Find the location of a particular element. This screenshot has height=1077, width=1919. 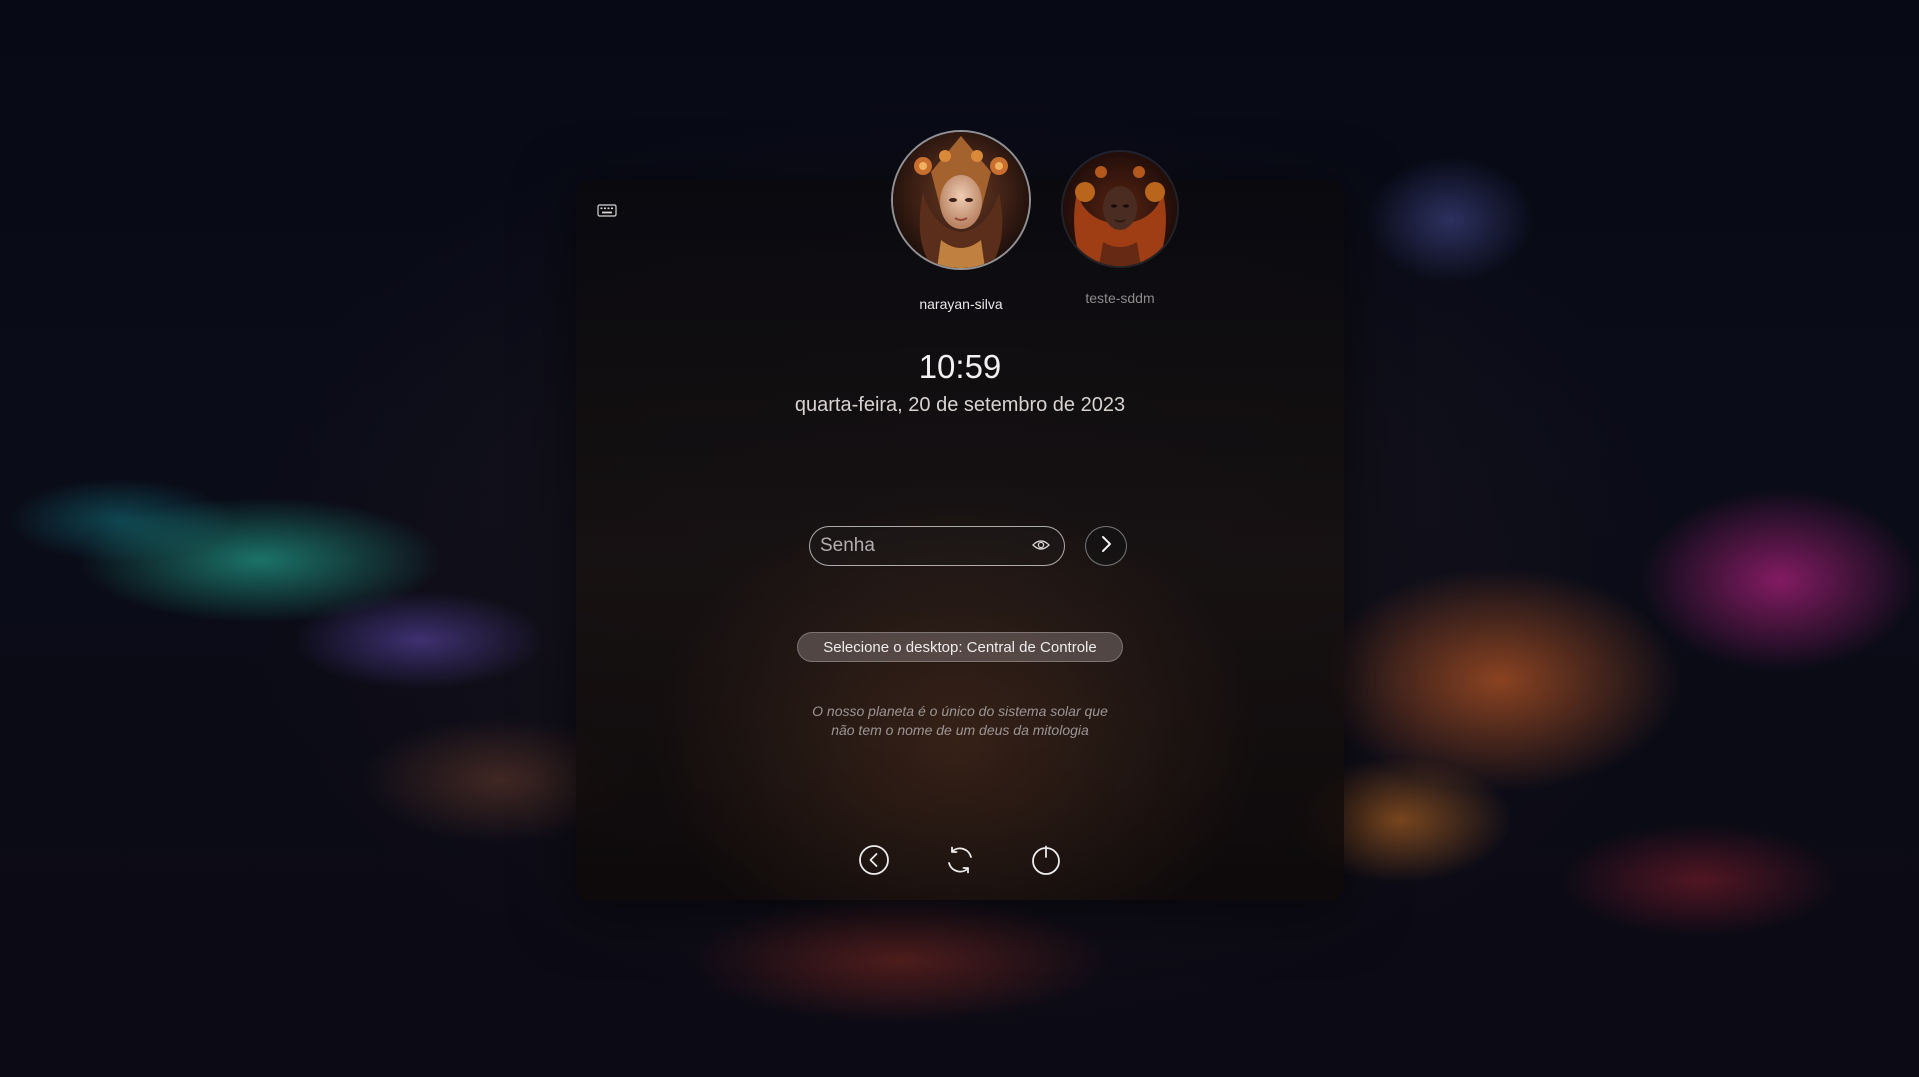

password-field is located at coordinates (937, 546).